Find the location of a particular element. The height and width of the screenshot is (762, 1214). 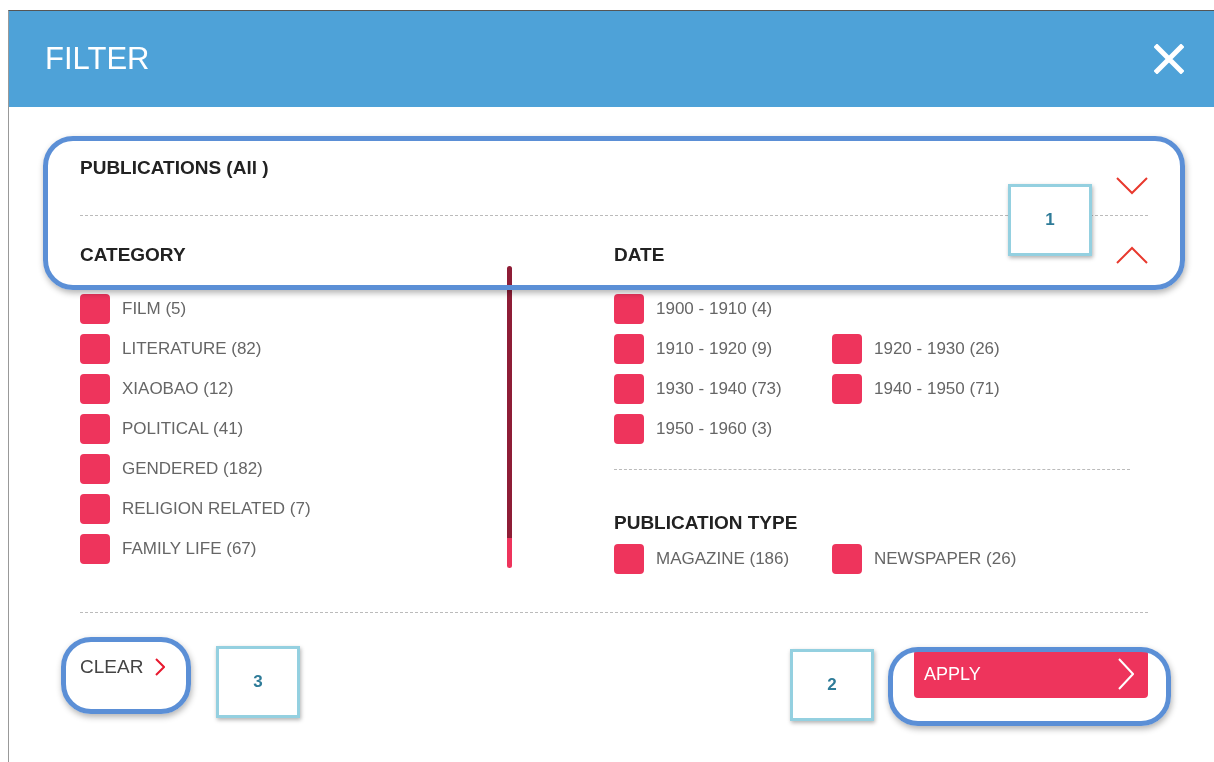

option-label: 1940 - 1950 (71) is located at coordinates (937, 389).